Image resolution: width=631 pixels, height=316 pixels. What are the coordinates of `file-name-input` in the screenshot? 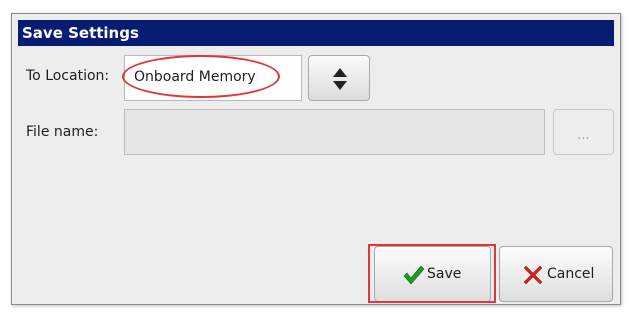 It's located at (334, 132).